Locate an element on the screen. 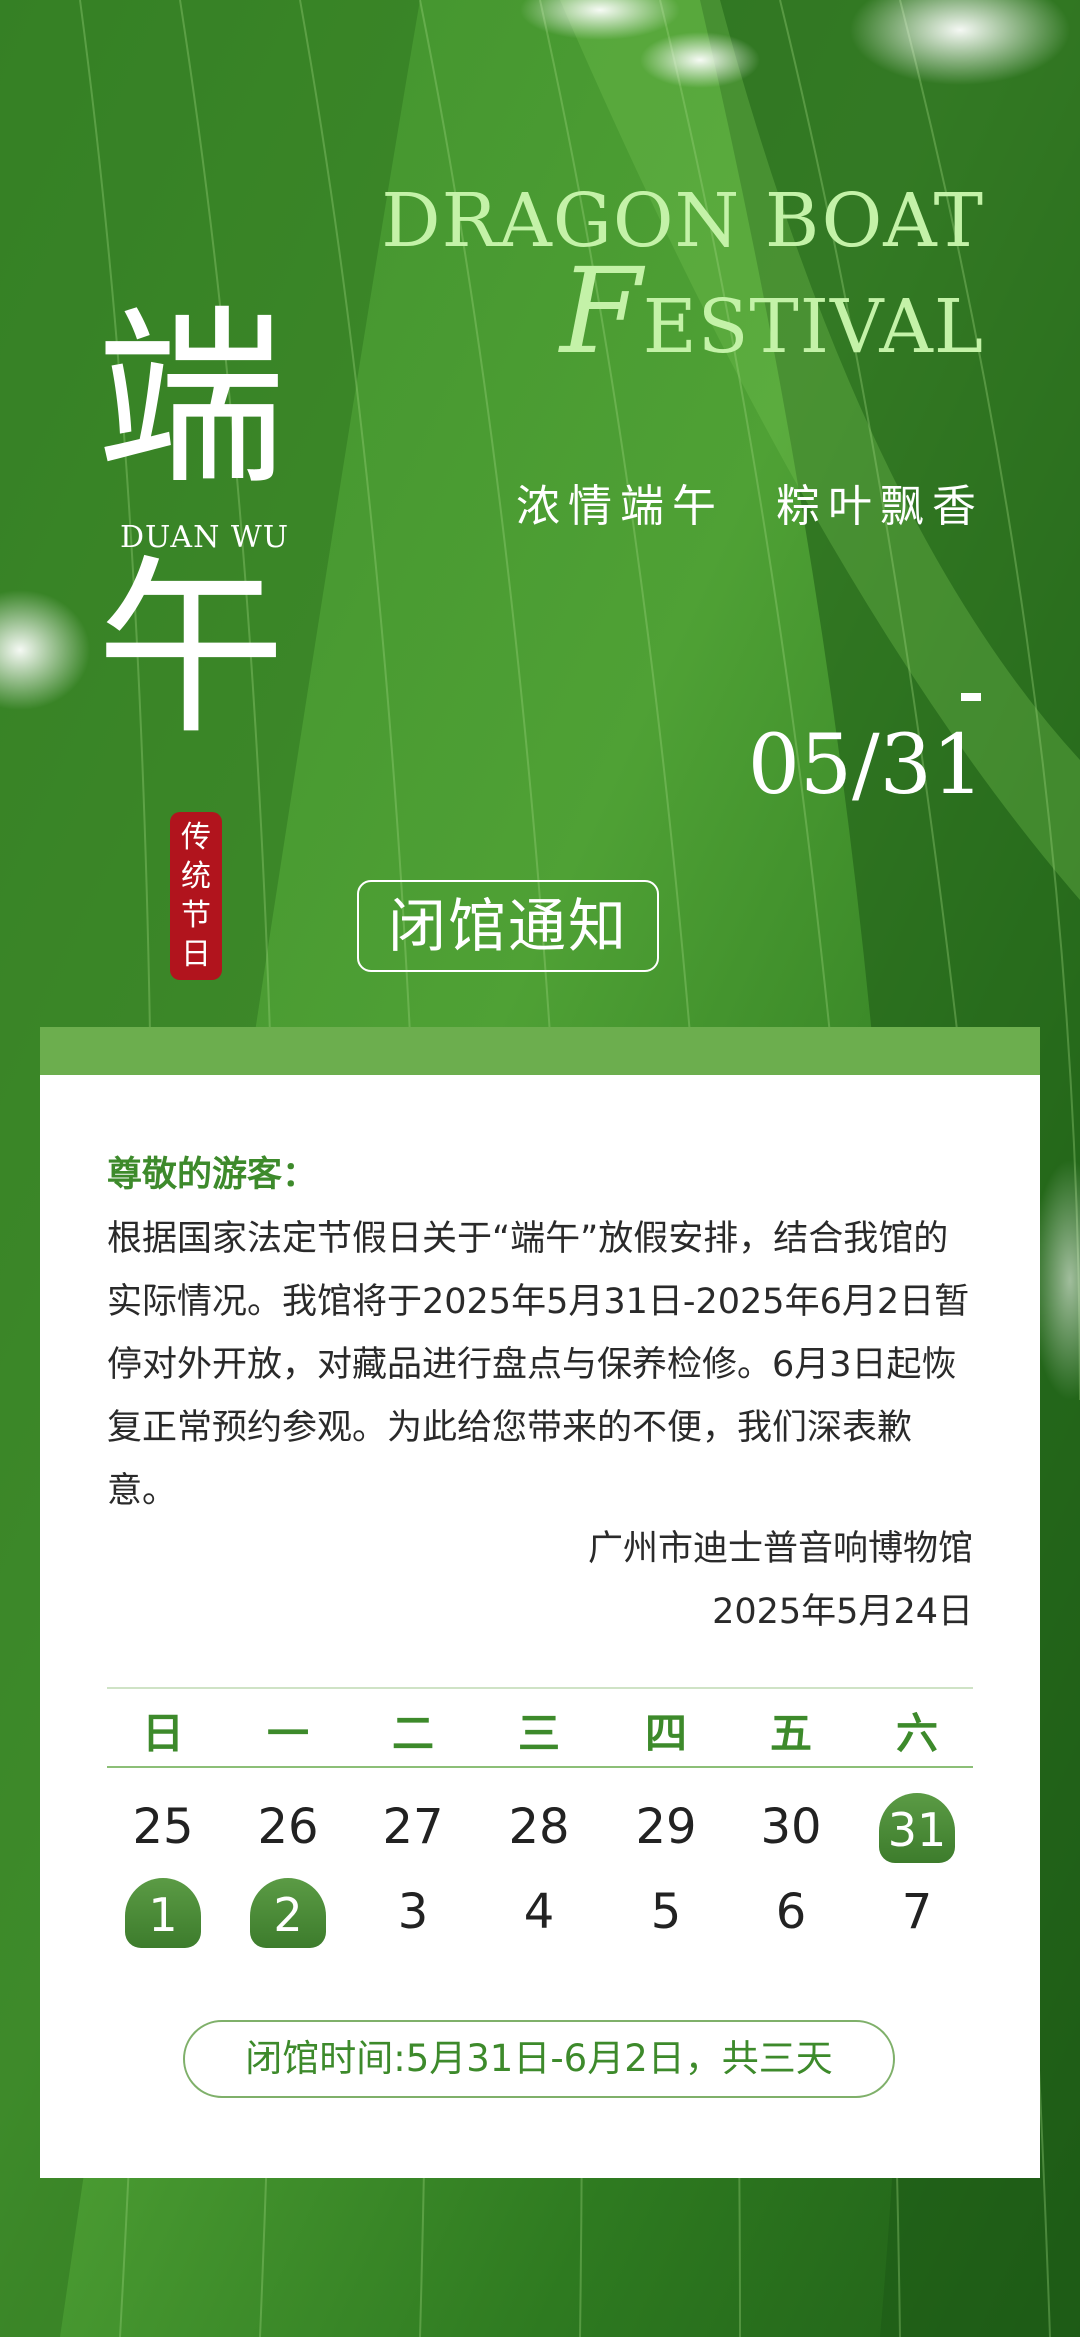  calendar-day: 29 is located at coordinates (666, 1827).